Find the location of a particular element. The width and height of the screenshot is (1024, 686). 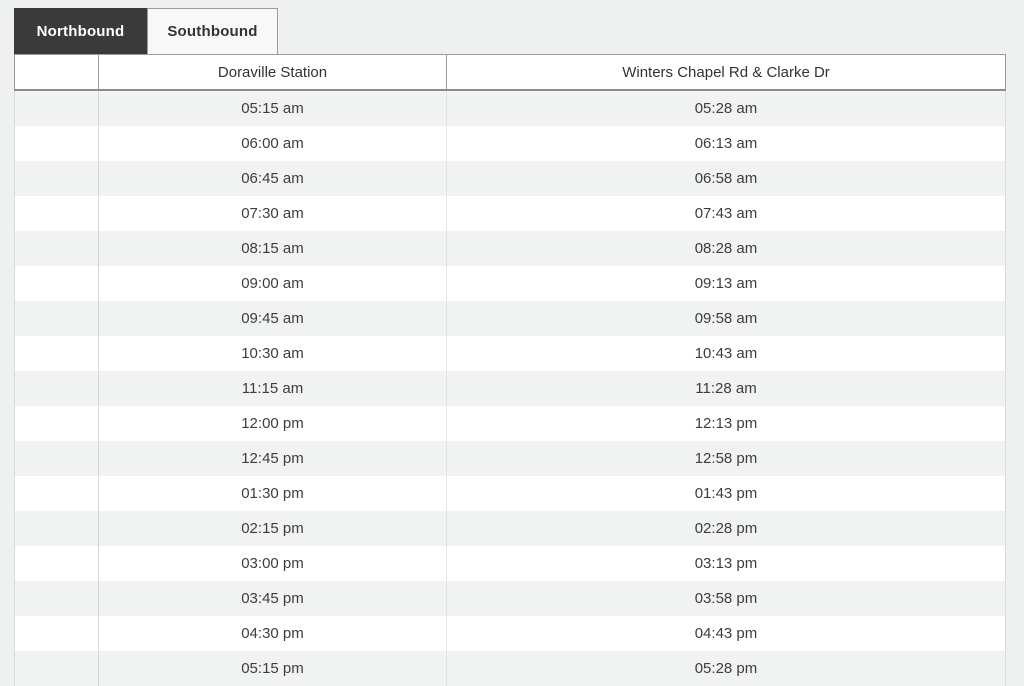

time-cell: 09:45 am is located at coordinates (272, 318).